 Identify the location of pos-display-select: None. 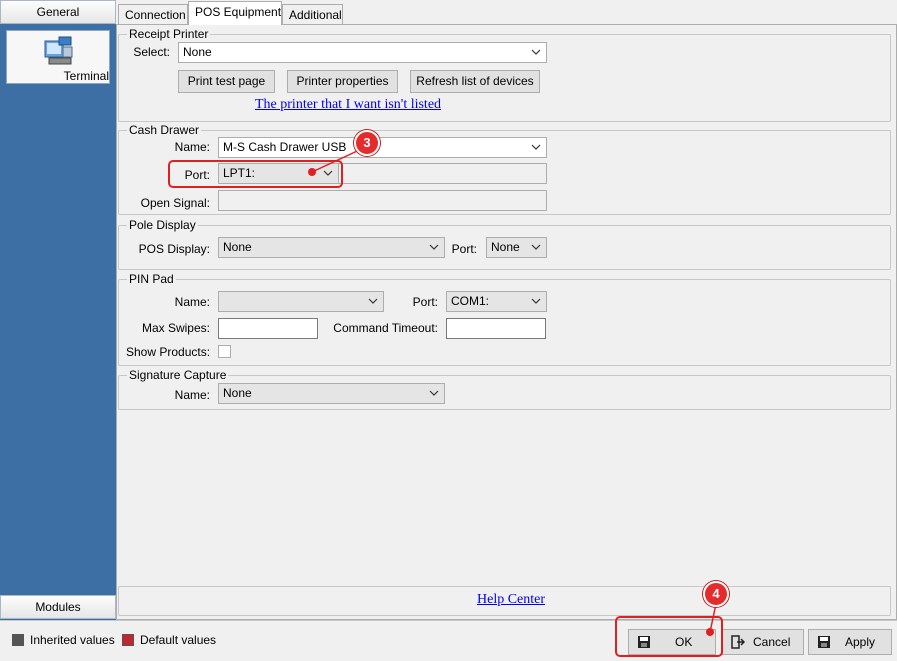
(331, 247).